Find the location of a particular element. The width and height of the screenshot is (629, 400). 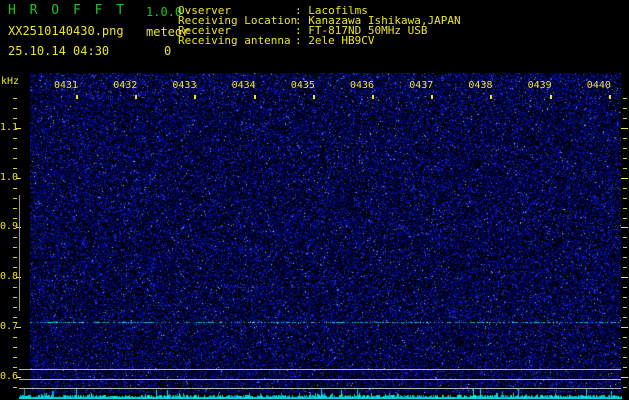

count-band-marker is located at coordinates (19, 253).